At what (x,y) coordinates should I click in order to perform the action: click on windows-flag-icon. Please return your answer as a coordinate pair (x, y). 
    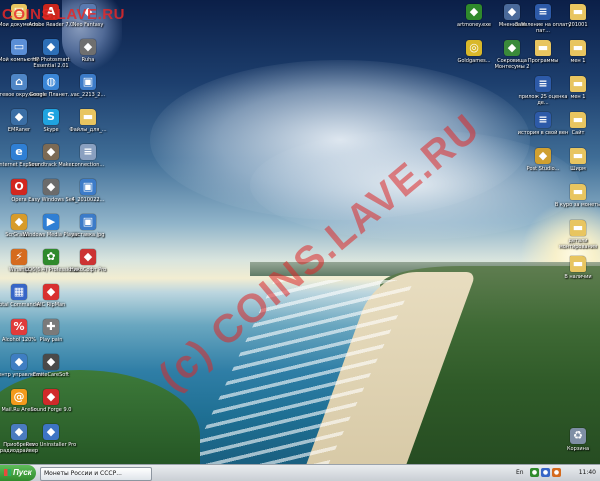
    Looking at the image, I should click on (7, 472).